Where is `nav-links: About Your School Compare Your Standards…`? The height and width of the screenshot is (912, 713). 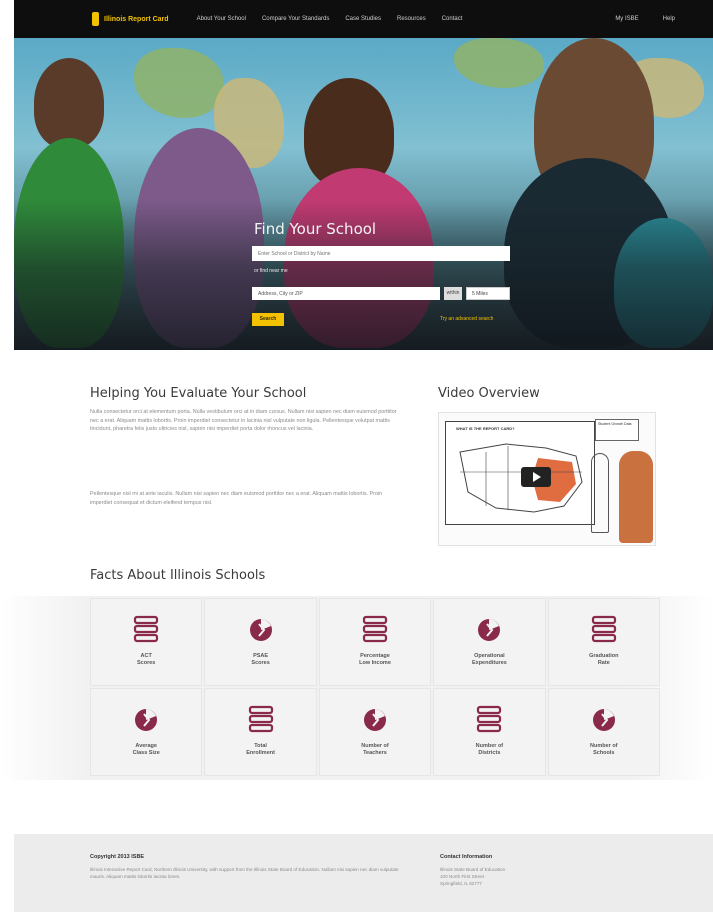 nav-links: About Your School Compare Your Standards… is located at coordinates (338, 19).